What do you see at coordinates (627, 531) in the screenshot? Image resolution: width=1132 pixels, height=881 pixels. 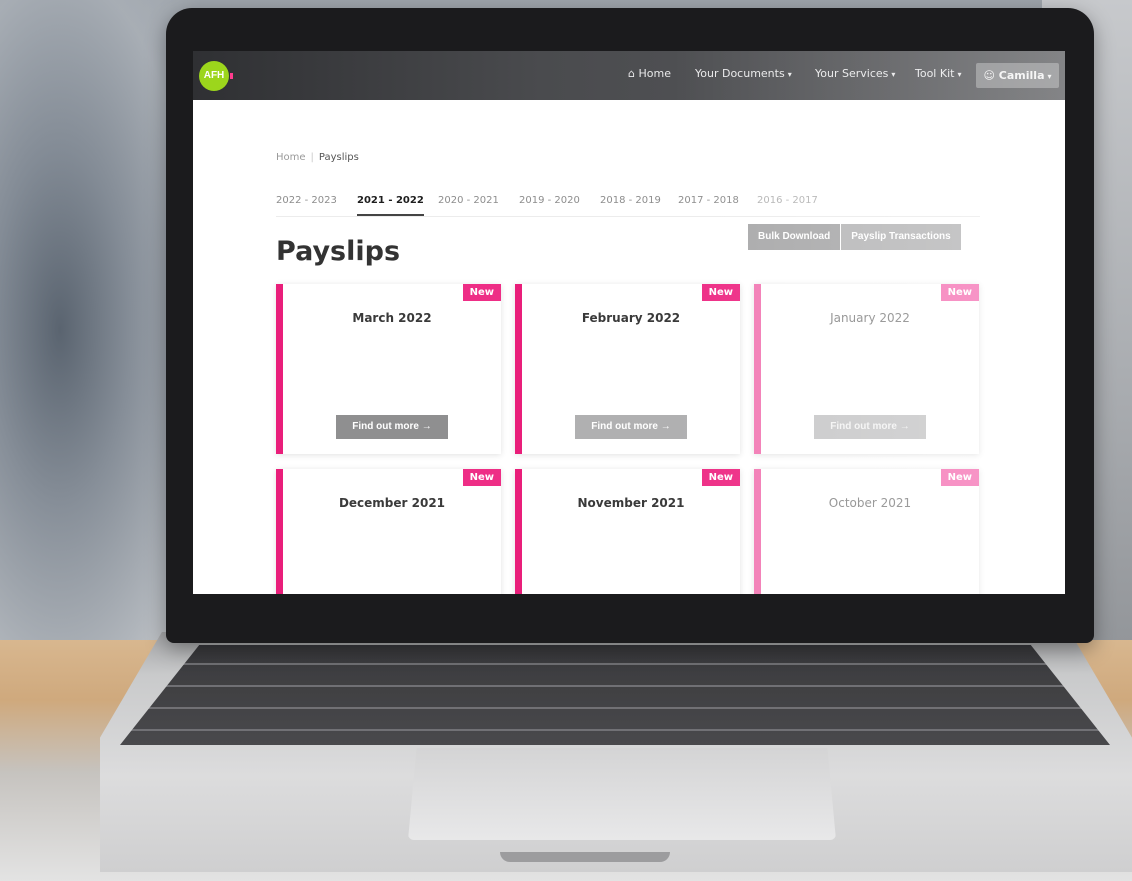 I see `payslip-card: New November 2021` at bounding box center [627, 531].